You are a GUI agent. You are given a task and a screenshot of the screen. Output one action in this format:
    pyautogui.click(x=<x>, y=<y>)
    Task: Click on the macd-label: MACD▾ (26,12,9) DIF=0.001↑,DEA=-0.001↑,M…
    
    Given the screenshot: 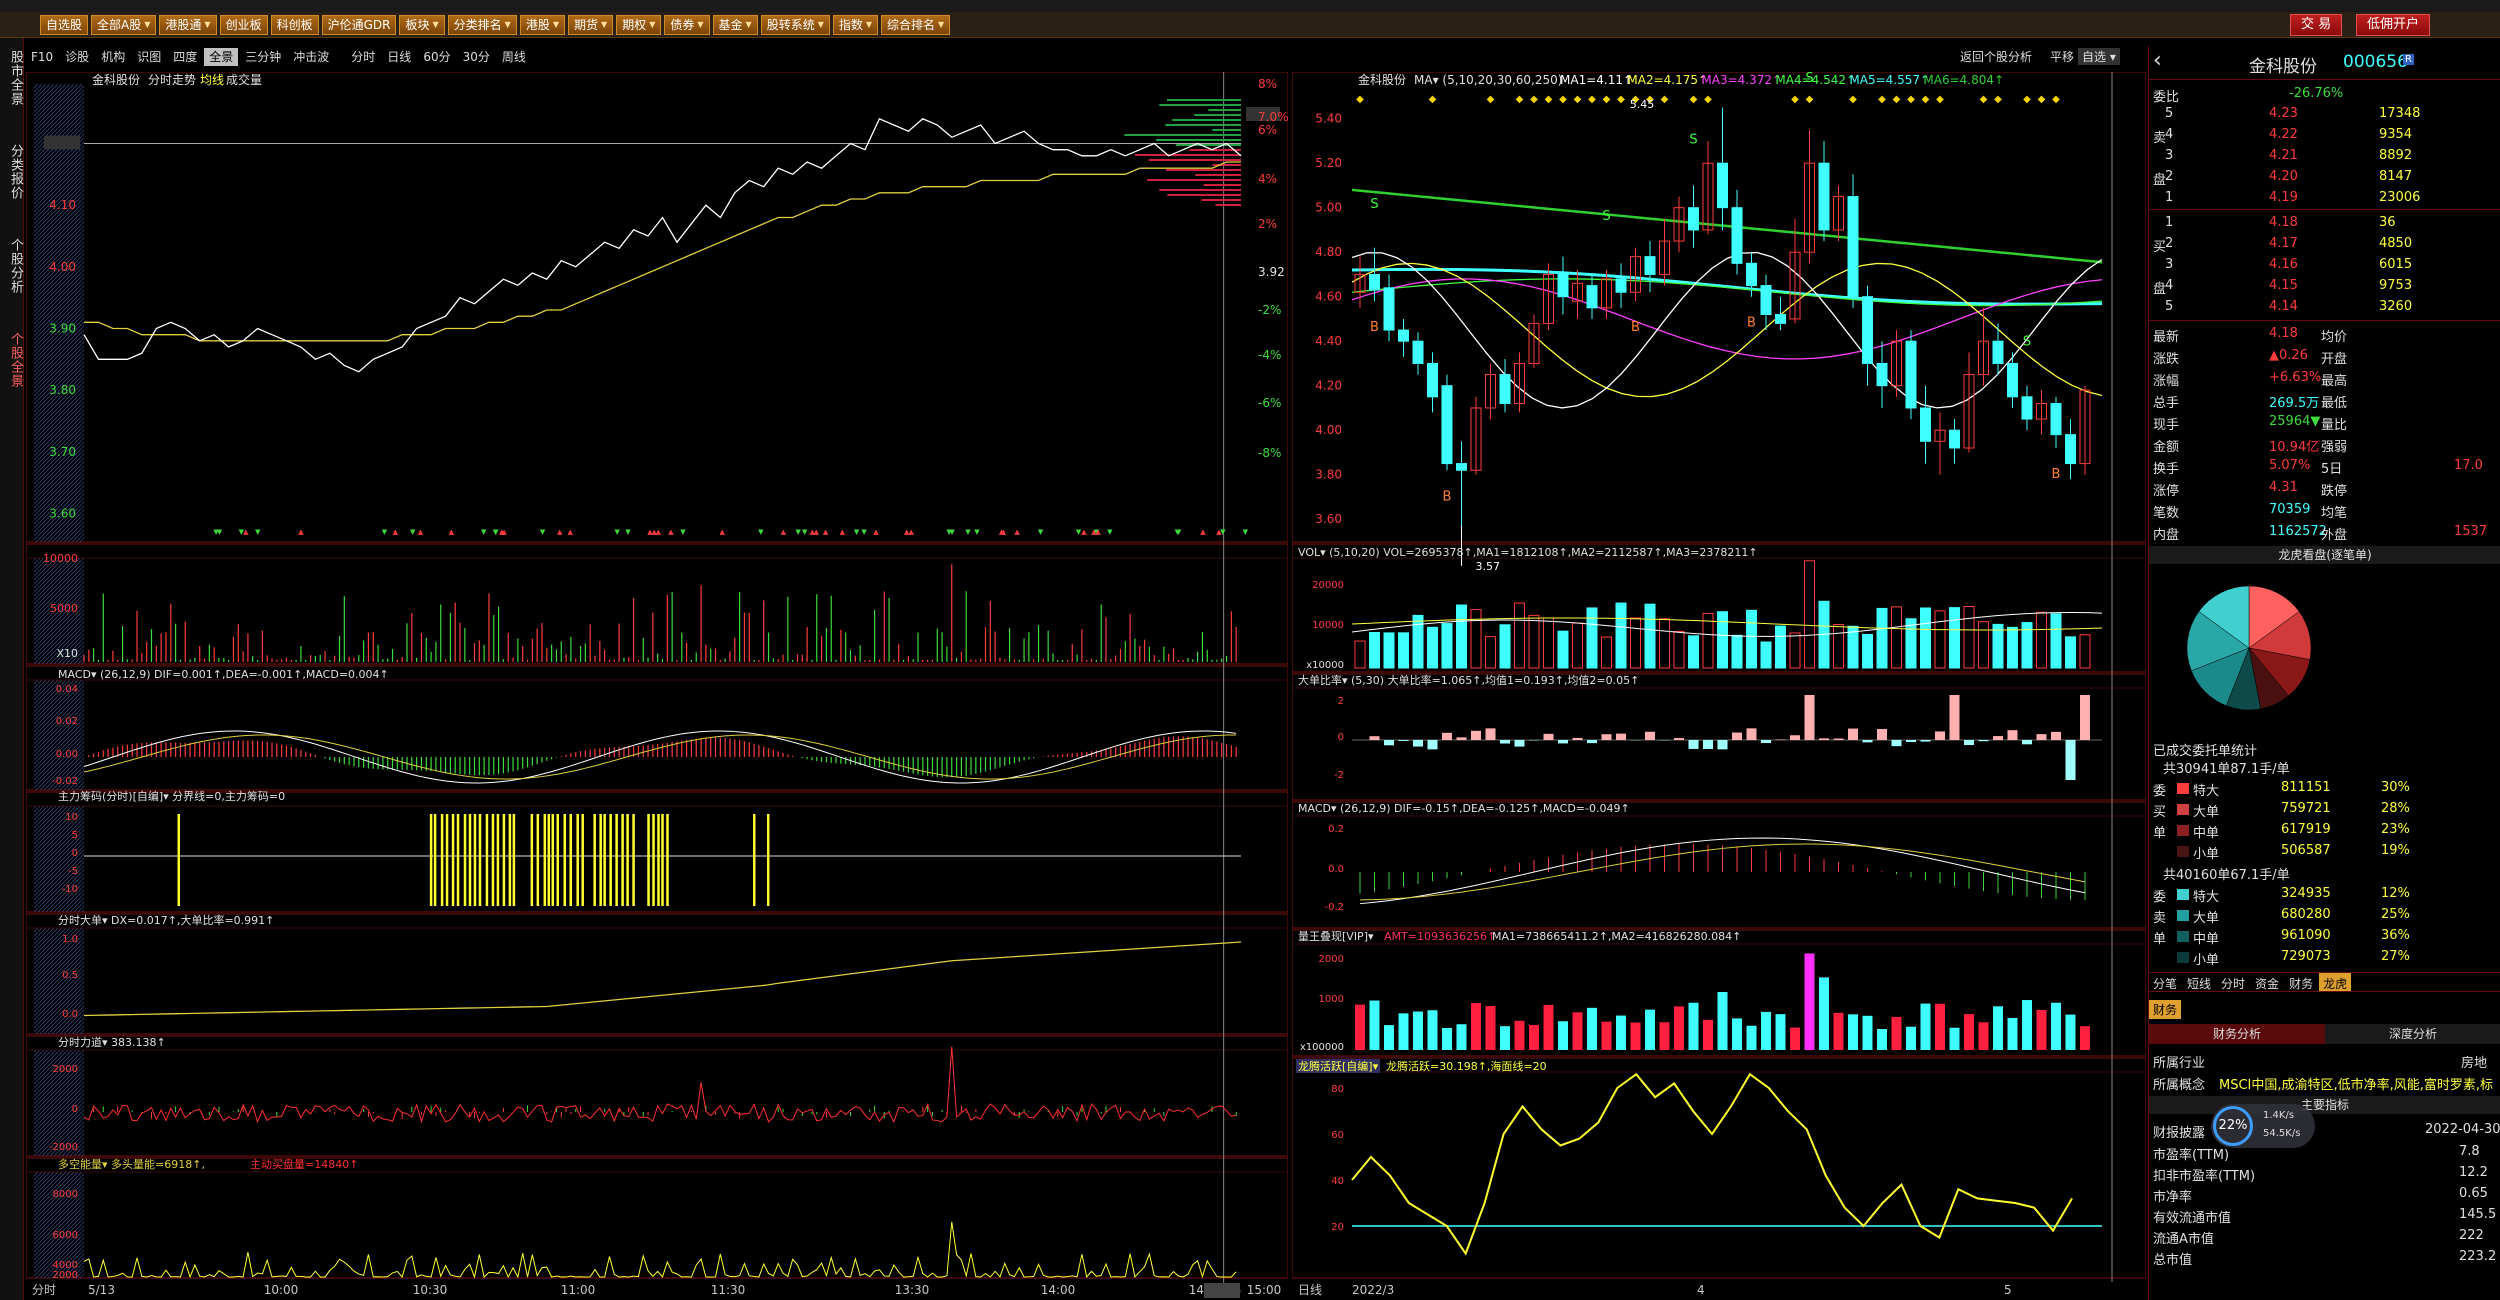 What is the action you would take?
    pyautogui.click(x=223, y=674)
    